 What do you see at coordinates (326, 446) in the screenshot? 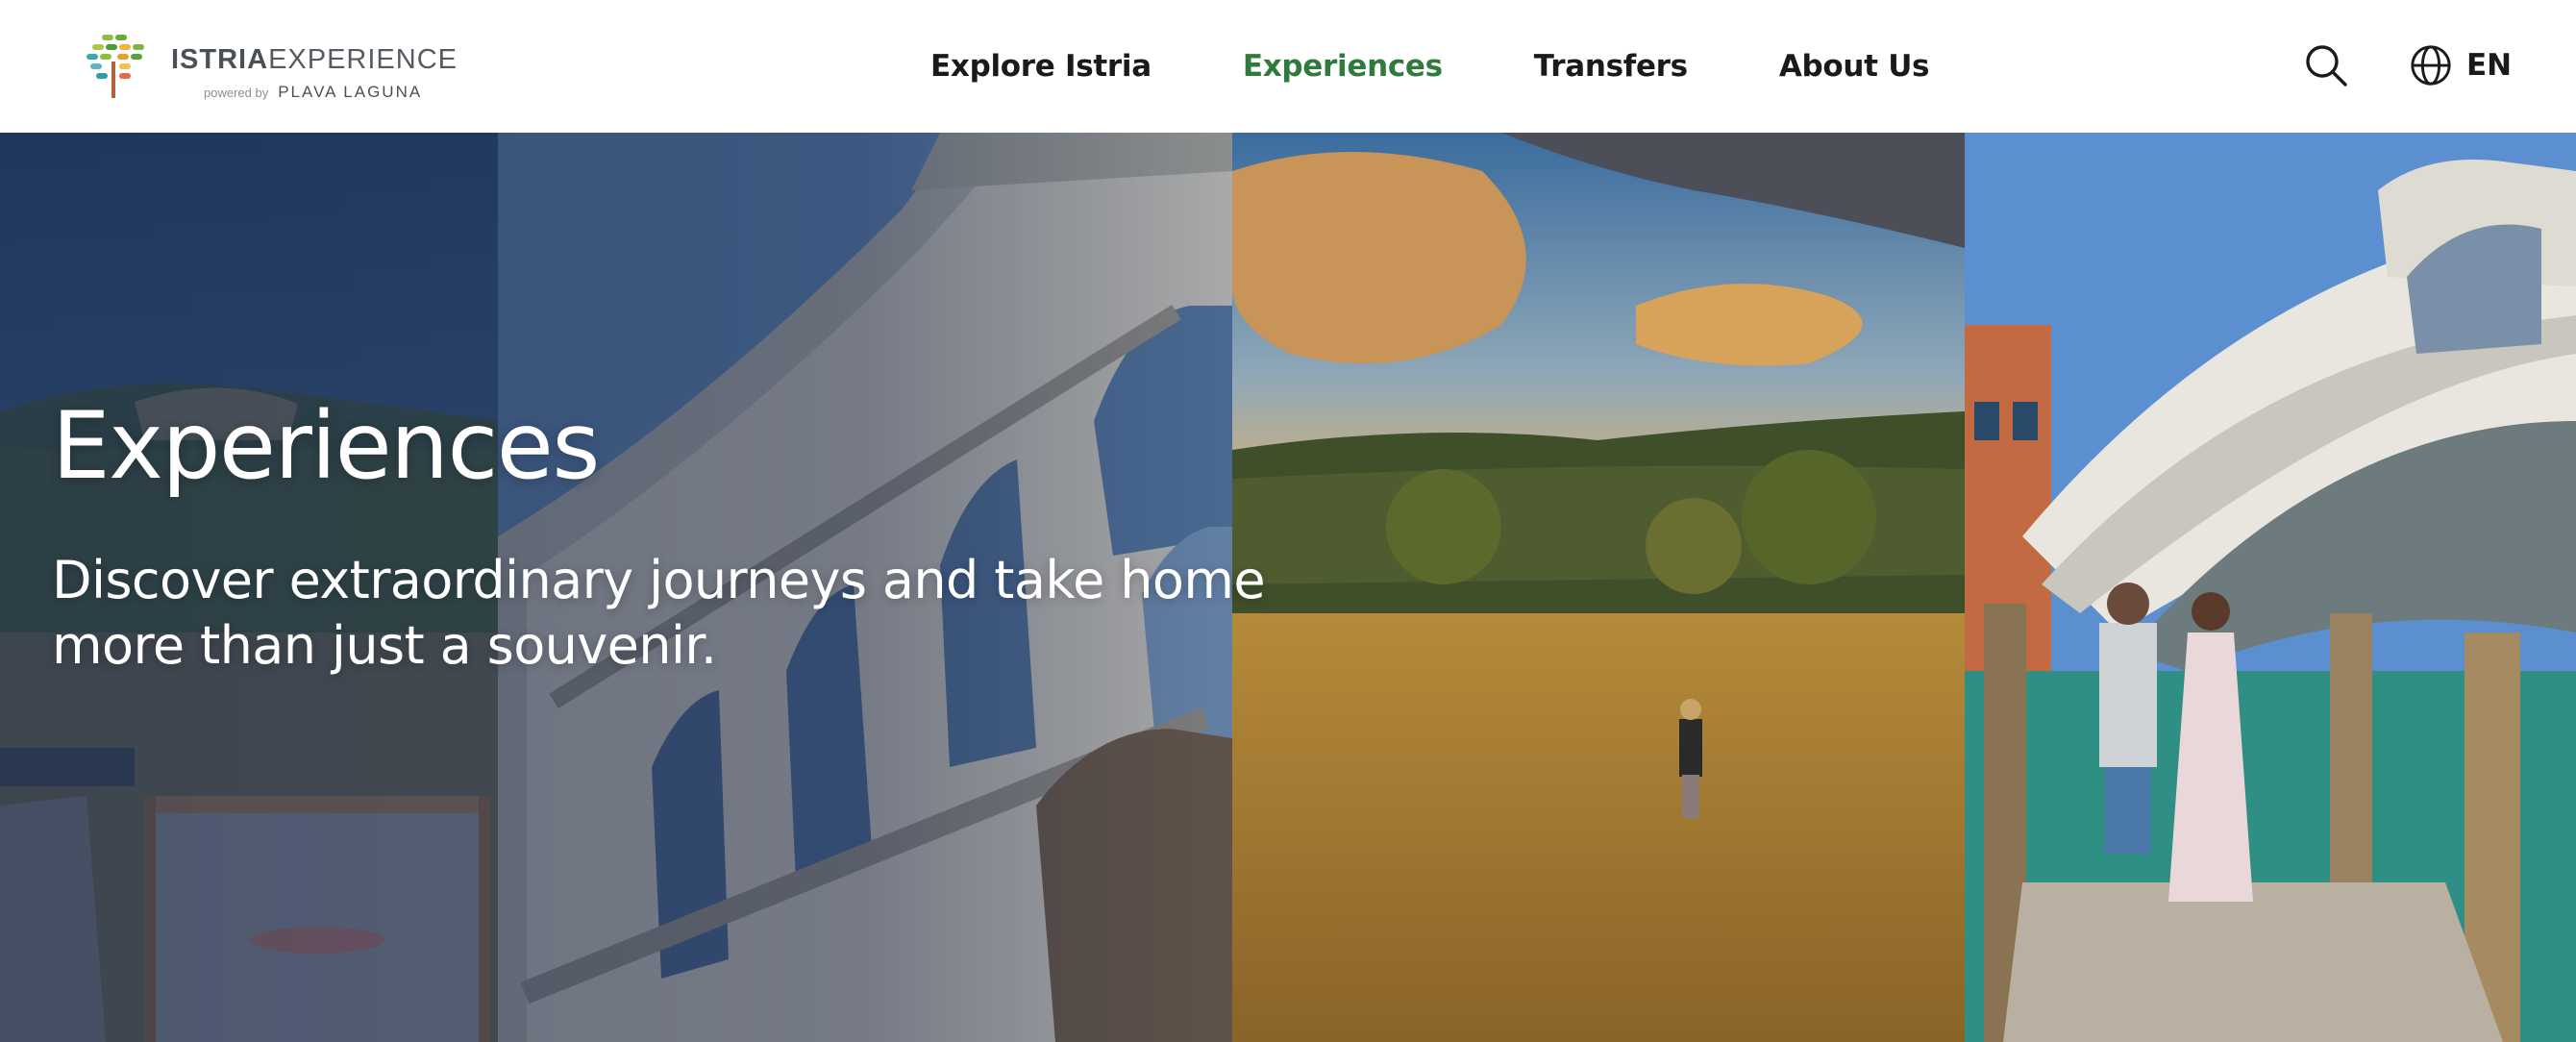
I see `page-title: Experiences` at bounding box center [326, 446].